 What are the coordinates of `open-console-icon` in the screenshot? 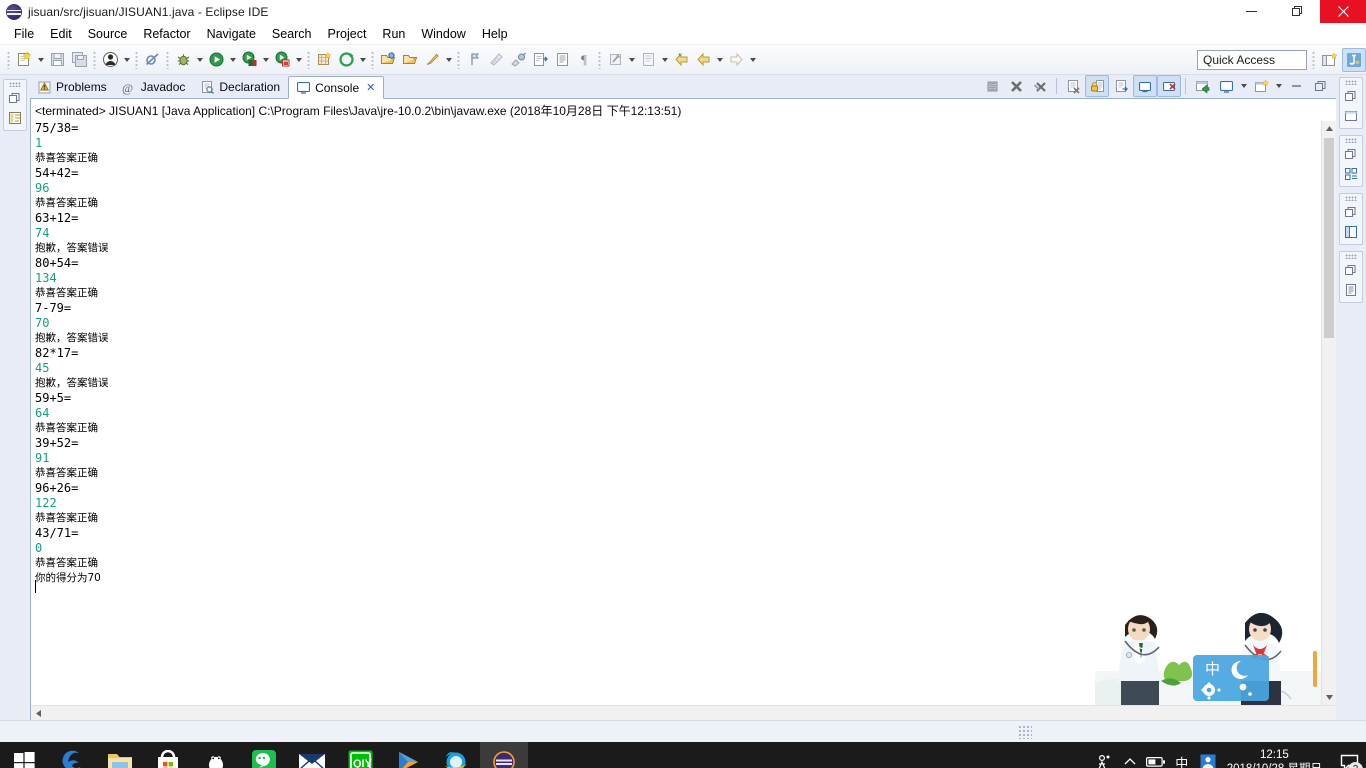 It's located at (1261, 86).